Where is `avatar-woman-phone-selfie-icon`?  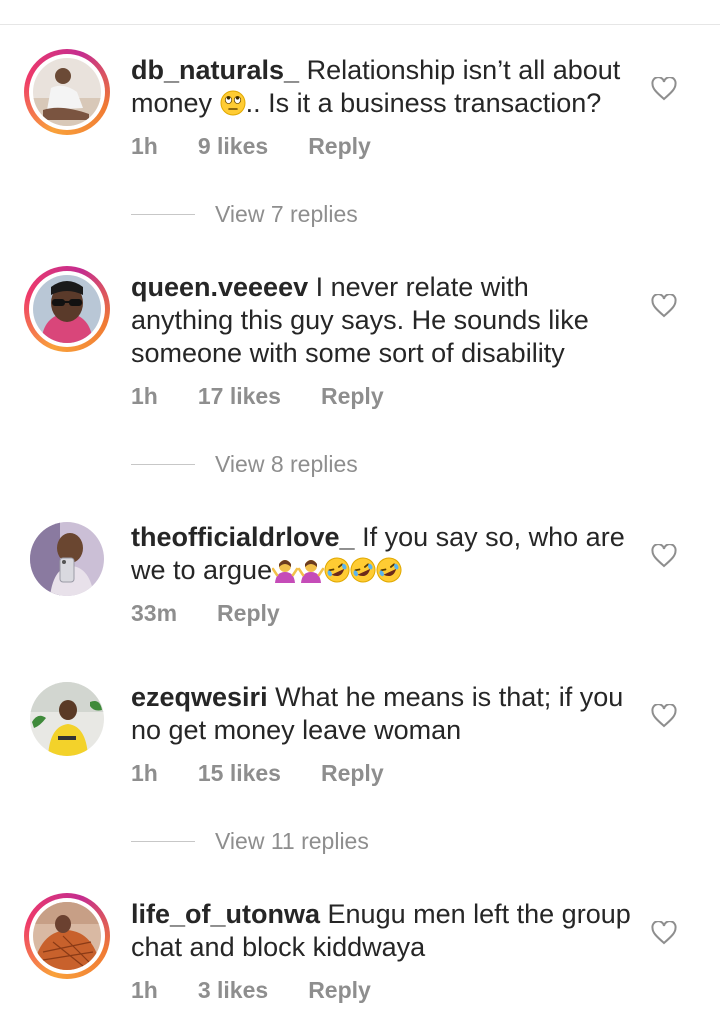
avatar-woman-phone-selfie-icon is located at coordinates (67, 559).